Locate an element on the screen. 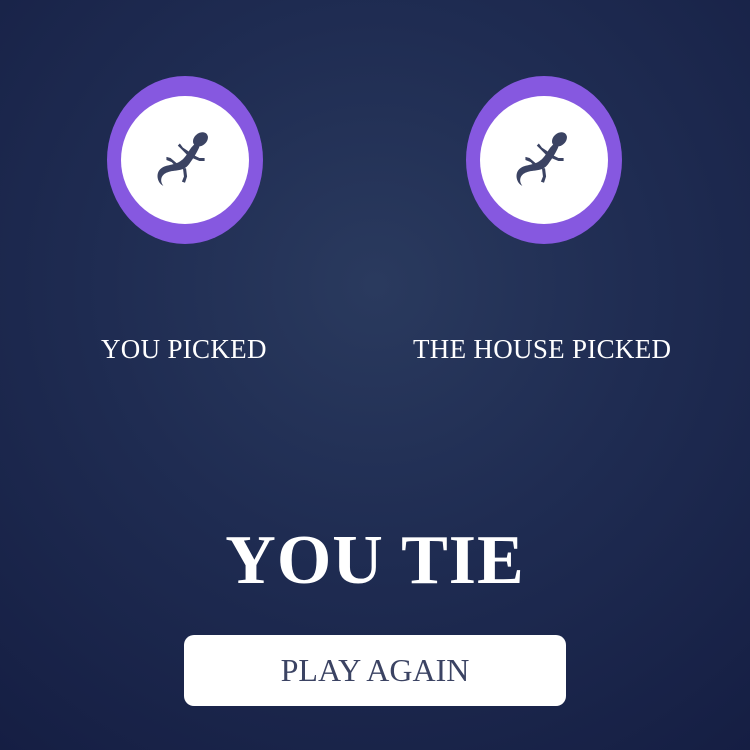 The width and height of the screenshot is (750, 750). result-text: YOU TIE is located at coordinates (375, 560).